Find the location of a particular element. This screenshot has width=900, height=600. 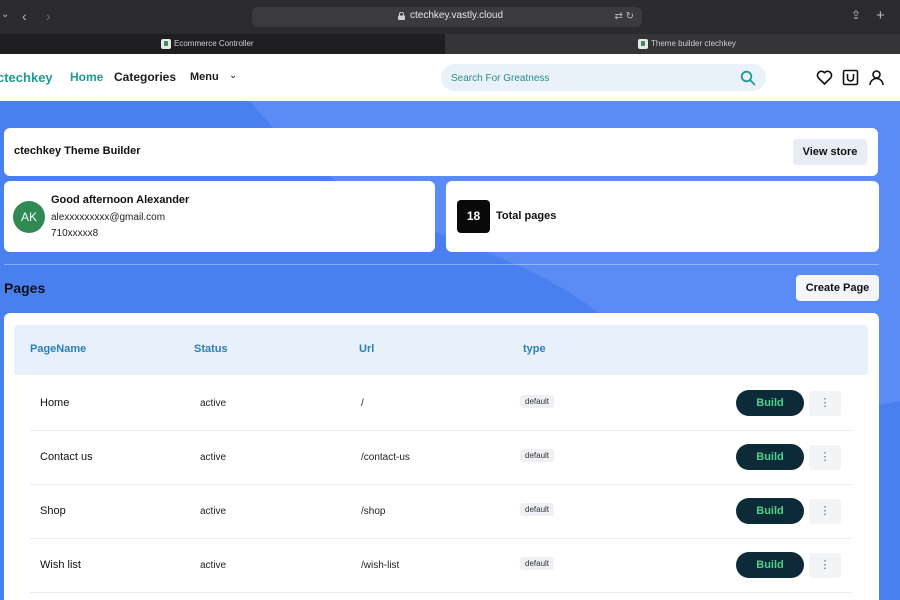

column-header-status: Status is located at coordinates (211, 349).